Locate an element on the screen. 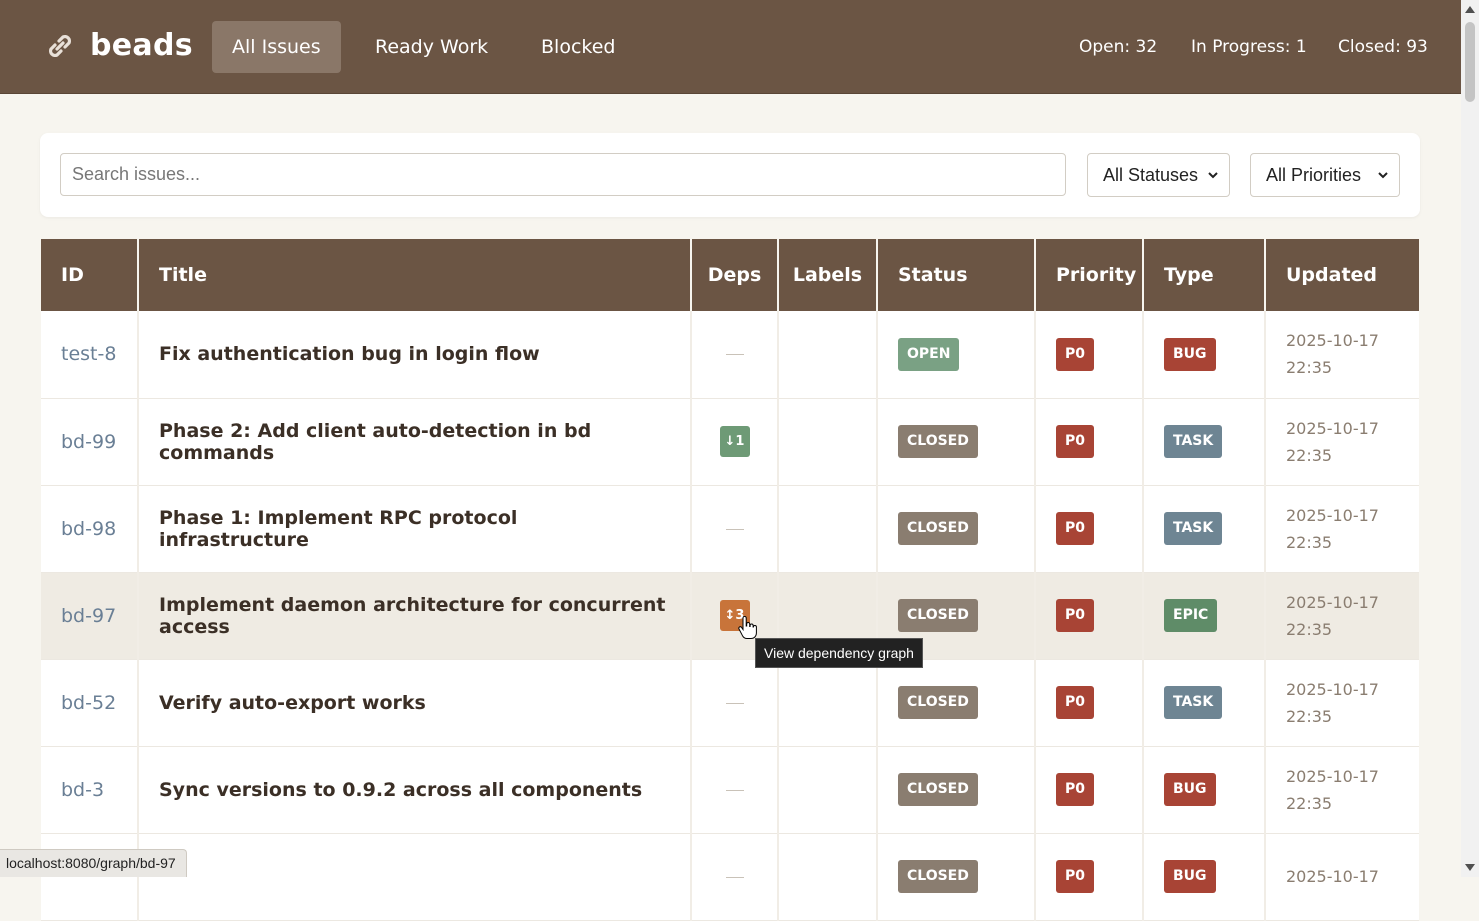 The height and width of the screenshot is (921, 1479). tab-all-issues: All Issues is located at coordinates (276, 47).